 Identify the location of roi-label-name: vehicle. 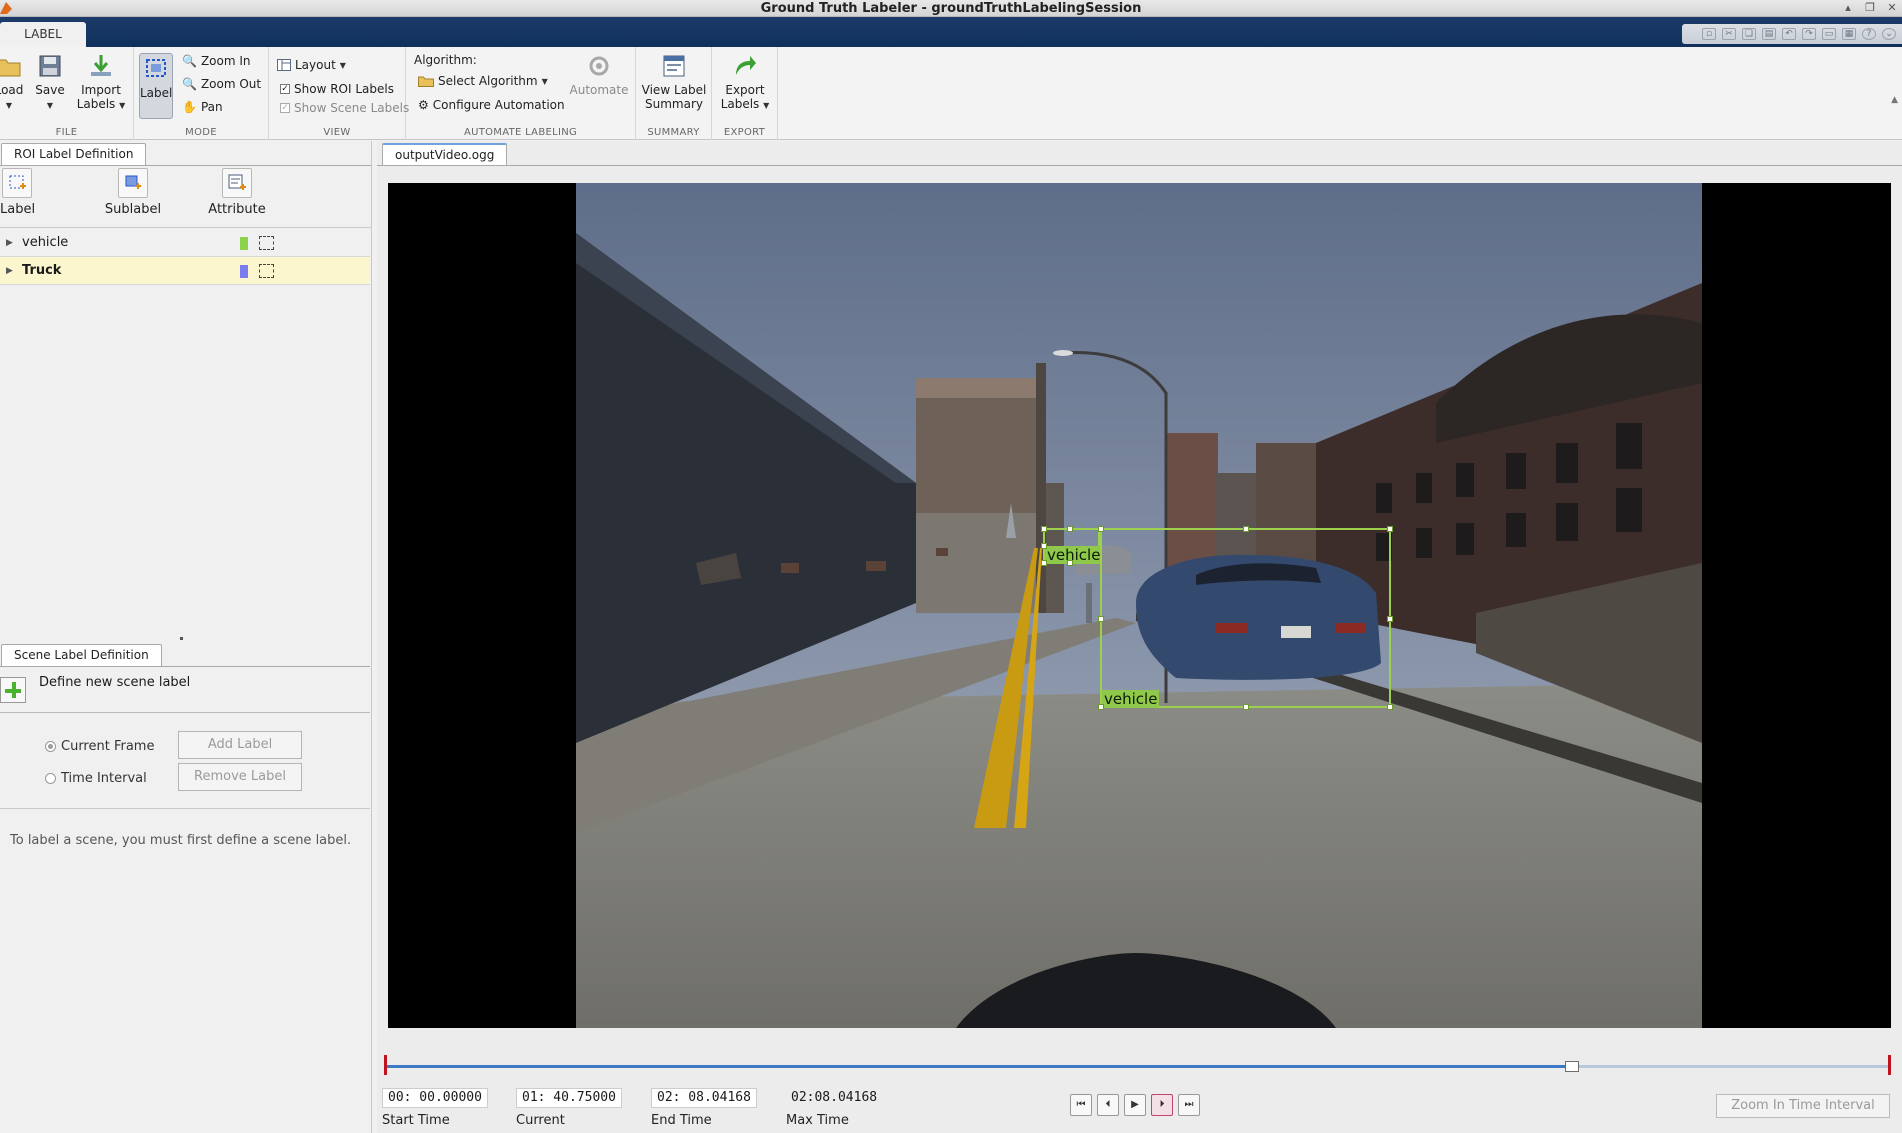
(45, 242).